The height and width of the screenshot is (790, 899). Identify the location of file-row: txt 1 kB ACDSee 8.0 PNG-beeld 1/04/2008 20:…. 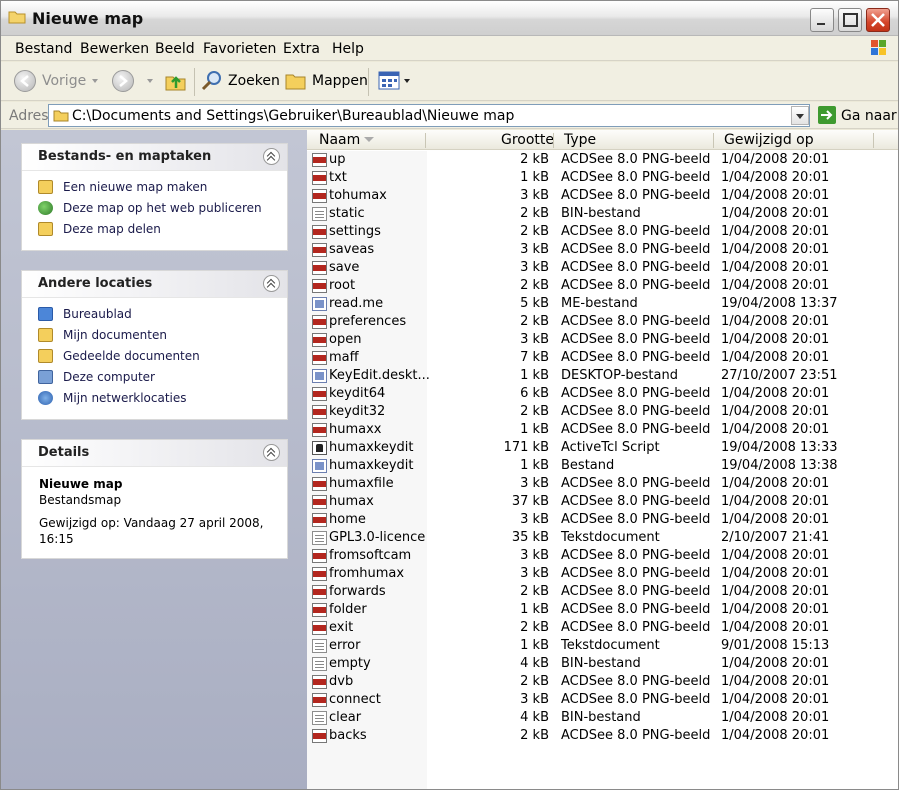
(602, 178).